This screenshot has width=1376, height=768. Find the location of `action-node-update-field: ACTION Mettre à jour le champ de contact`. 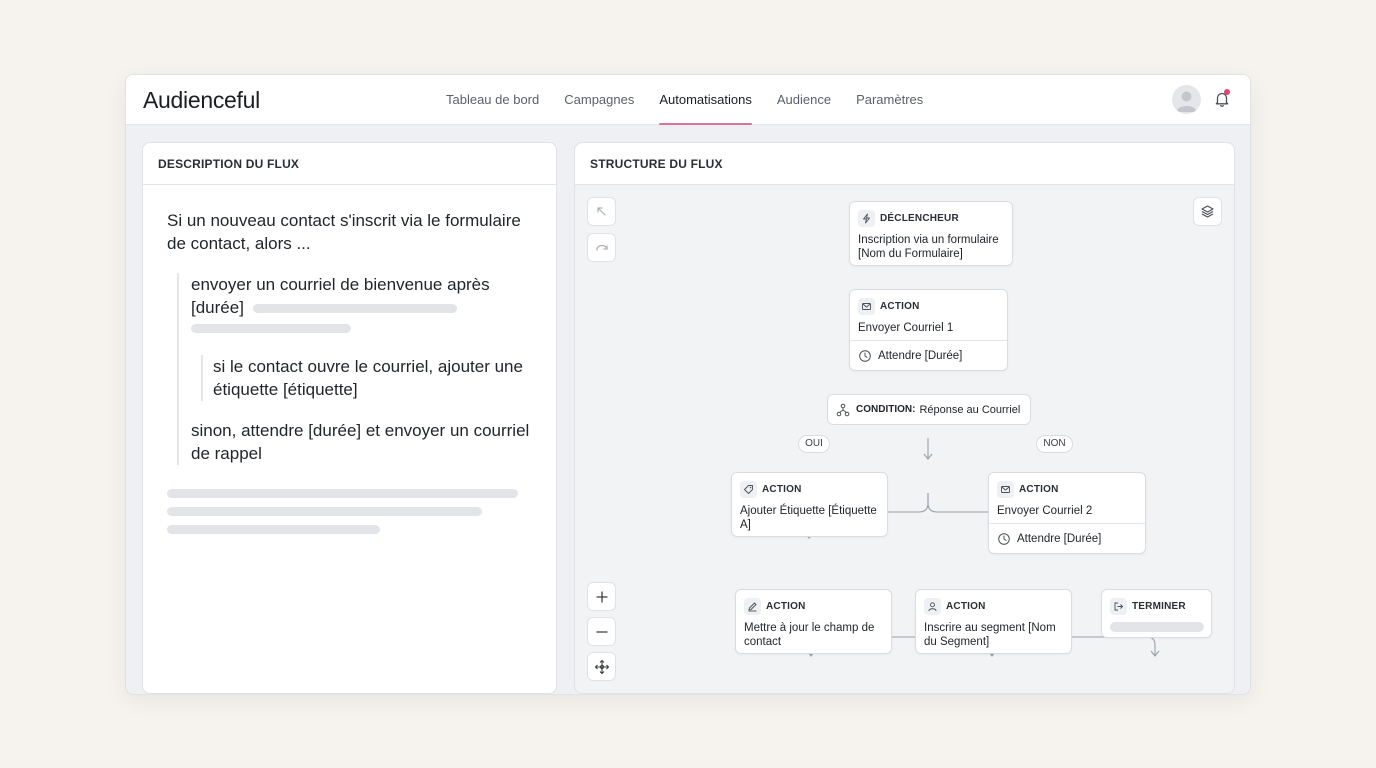

action-node-update-field: ACTION Mettre à jour le champ de contact is located at coordinates (813, 621).